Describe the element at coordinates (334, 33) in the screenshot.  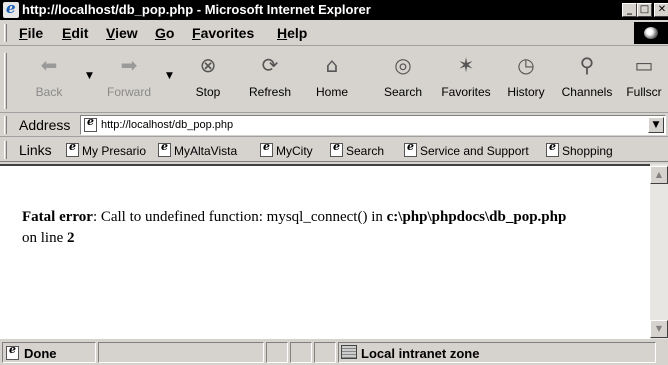
I see `menu-bar: File Edit View Go Favorites Help` at that location.